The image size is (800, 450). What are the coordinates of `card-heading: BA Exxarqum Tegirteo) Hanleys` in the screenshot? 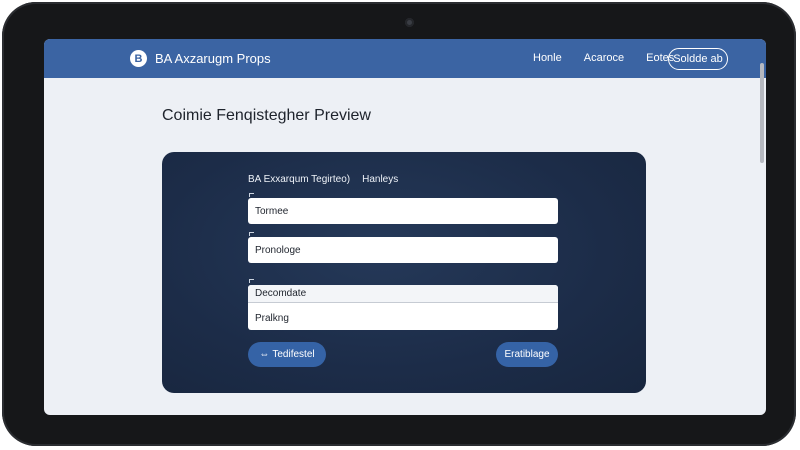 It's located at (323, 179).